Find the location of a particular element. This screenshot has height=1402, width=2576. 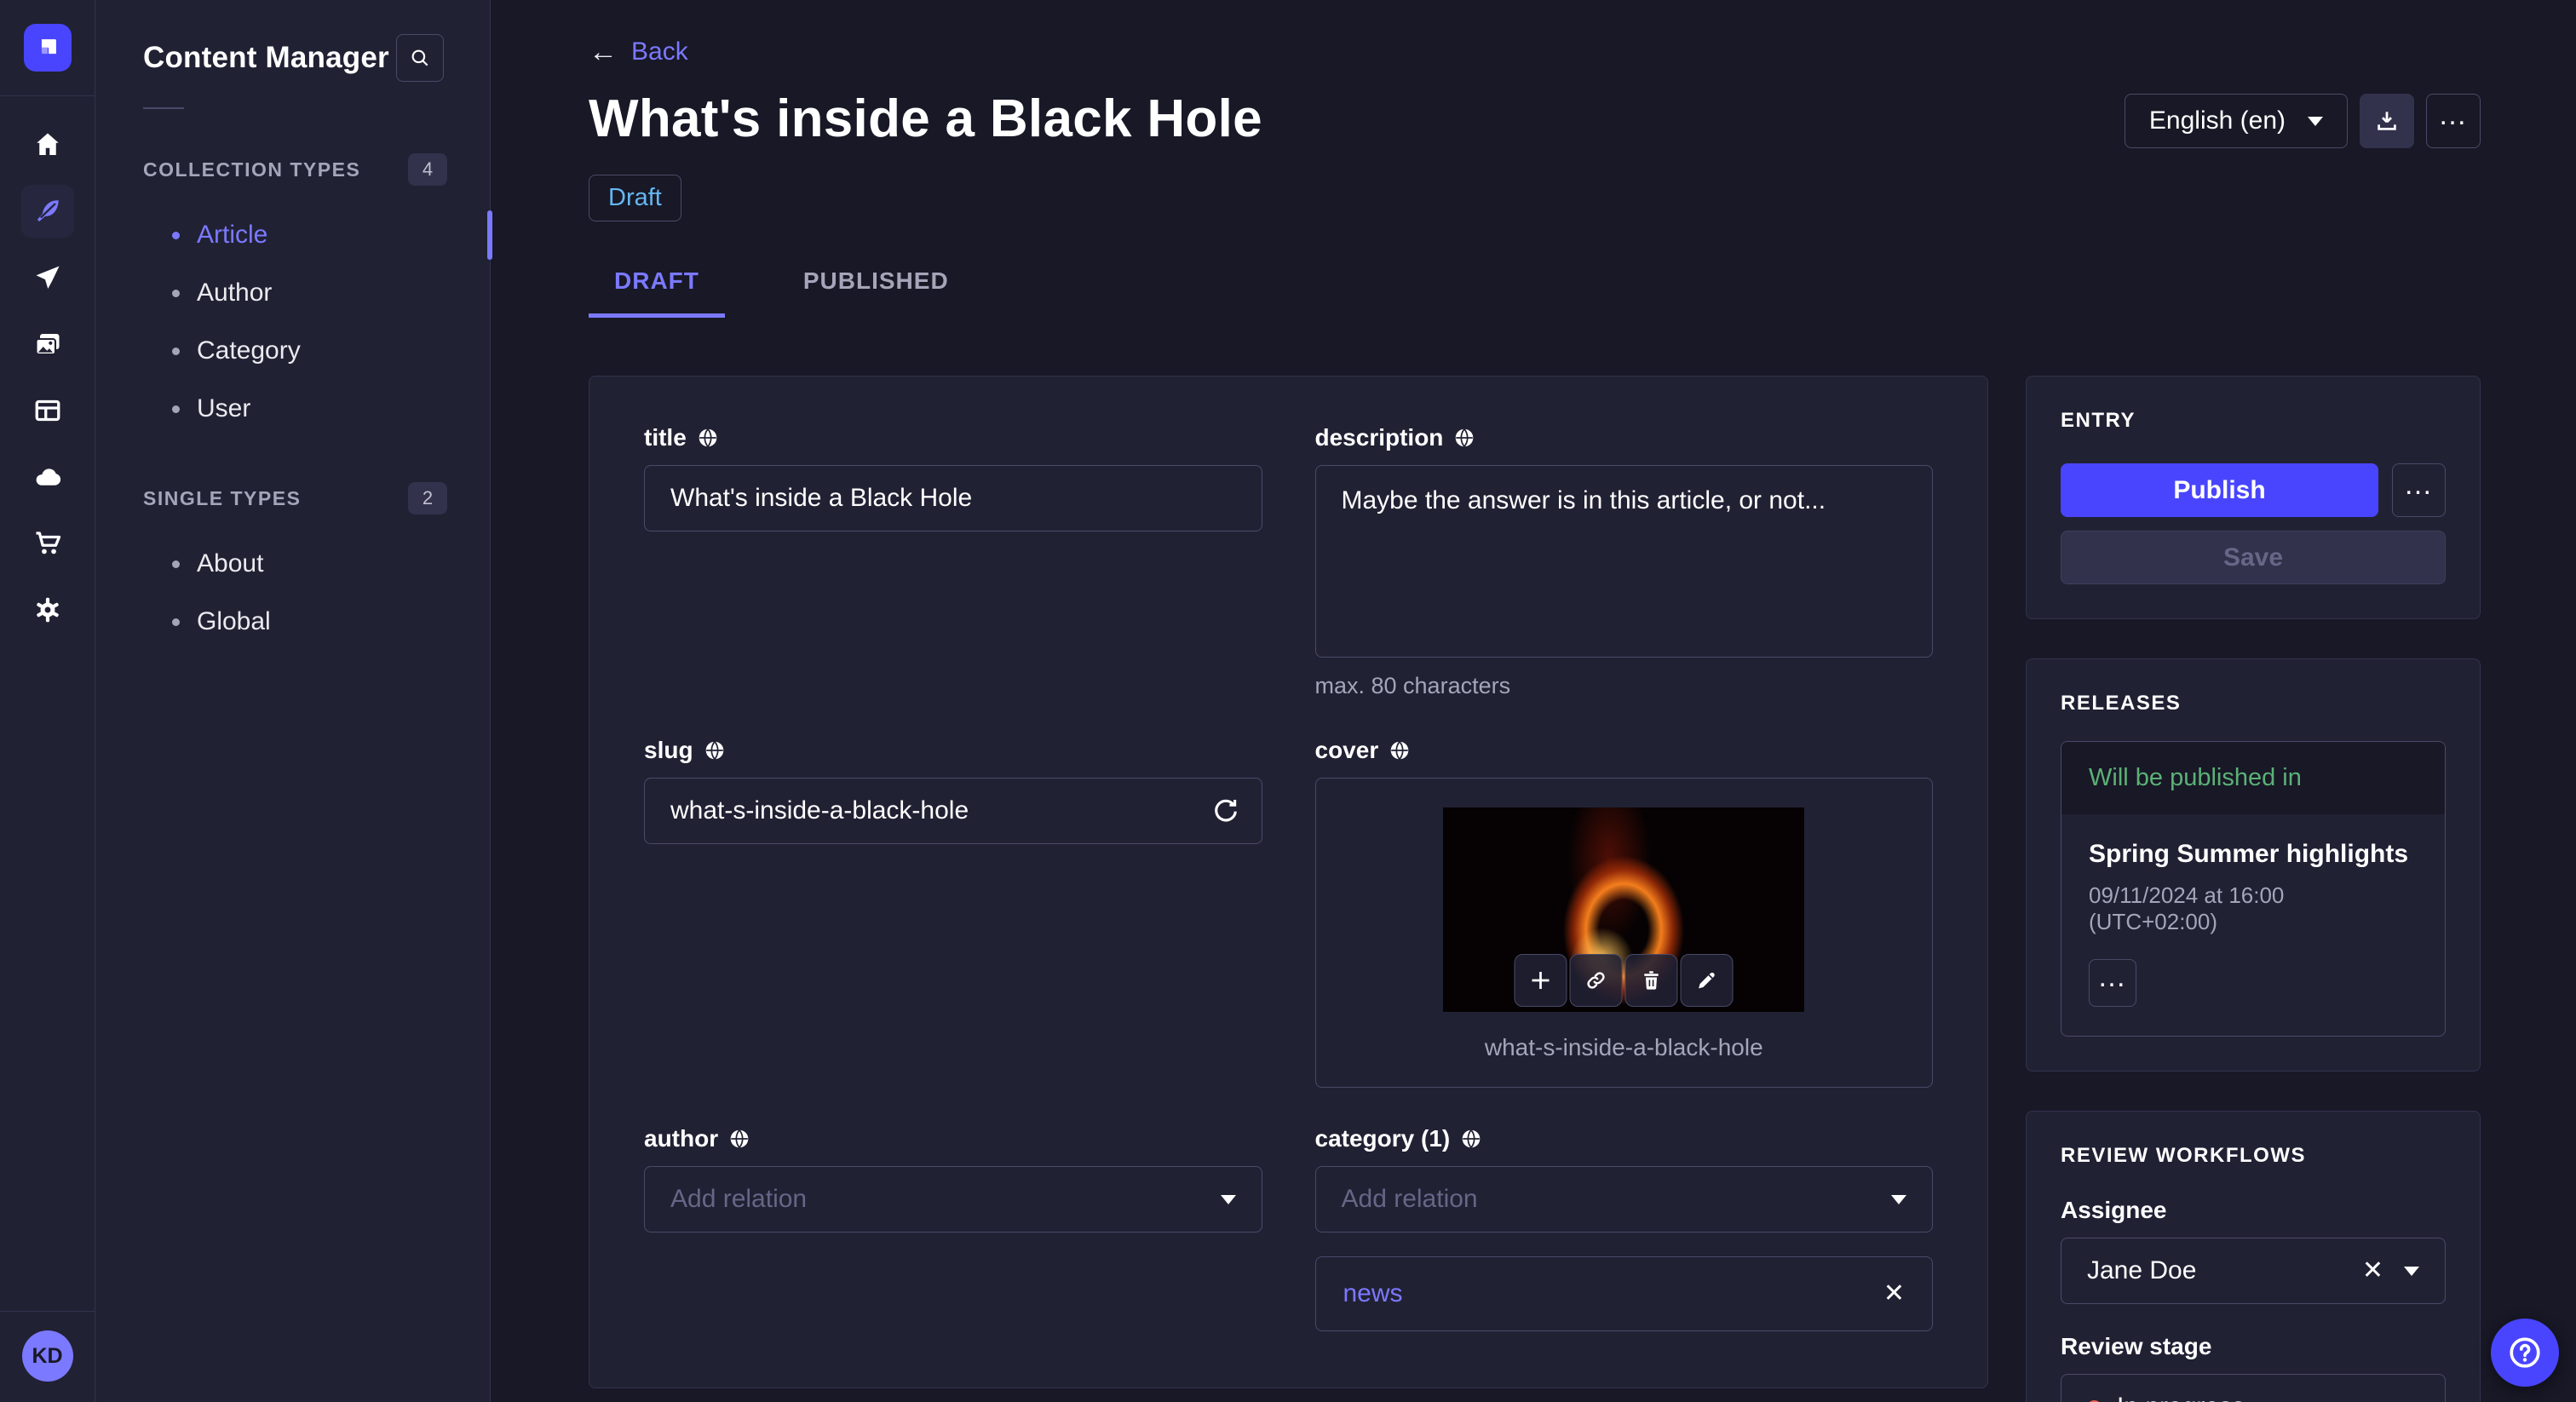

entry-panel: ENTRY Publish … Save is located at coordinates (2253, 497).